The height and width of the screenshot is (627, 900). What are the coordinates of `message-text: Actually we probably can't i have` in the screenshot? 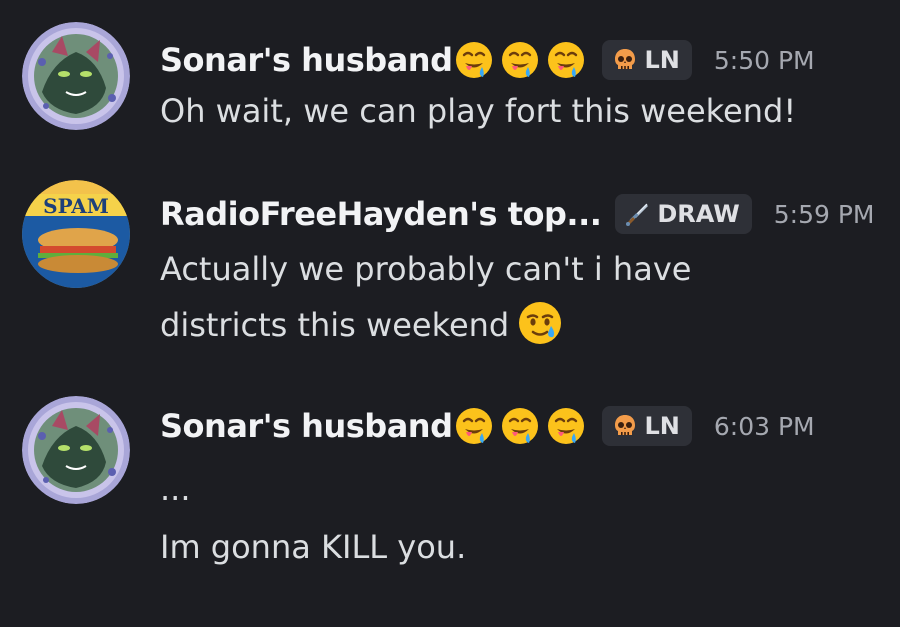 It's located at (426, 269).